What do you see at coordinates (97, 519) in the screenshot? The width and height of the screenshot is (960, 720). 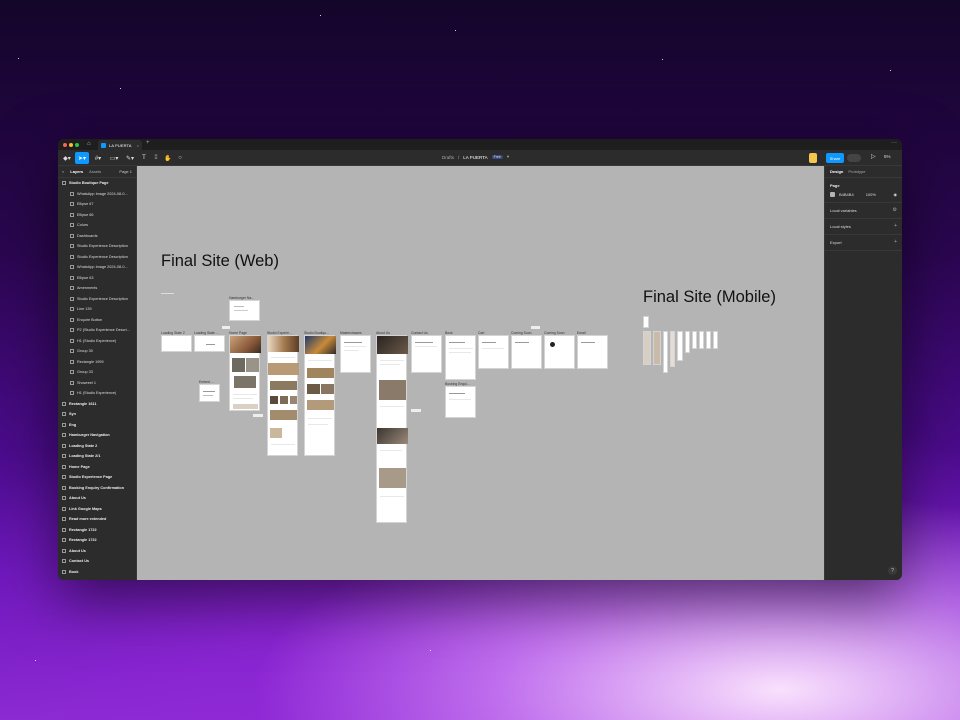 I see `layer-item: Read more extended` at bounding box center [97, 519].